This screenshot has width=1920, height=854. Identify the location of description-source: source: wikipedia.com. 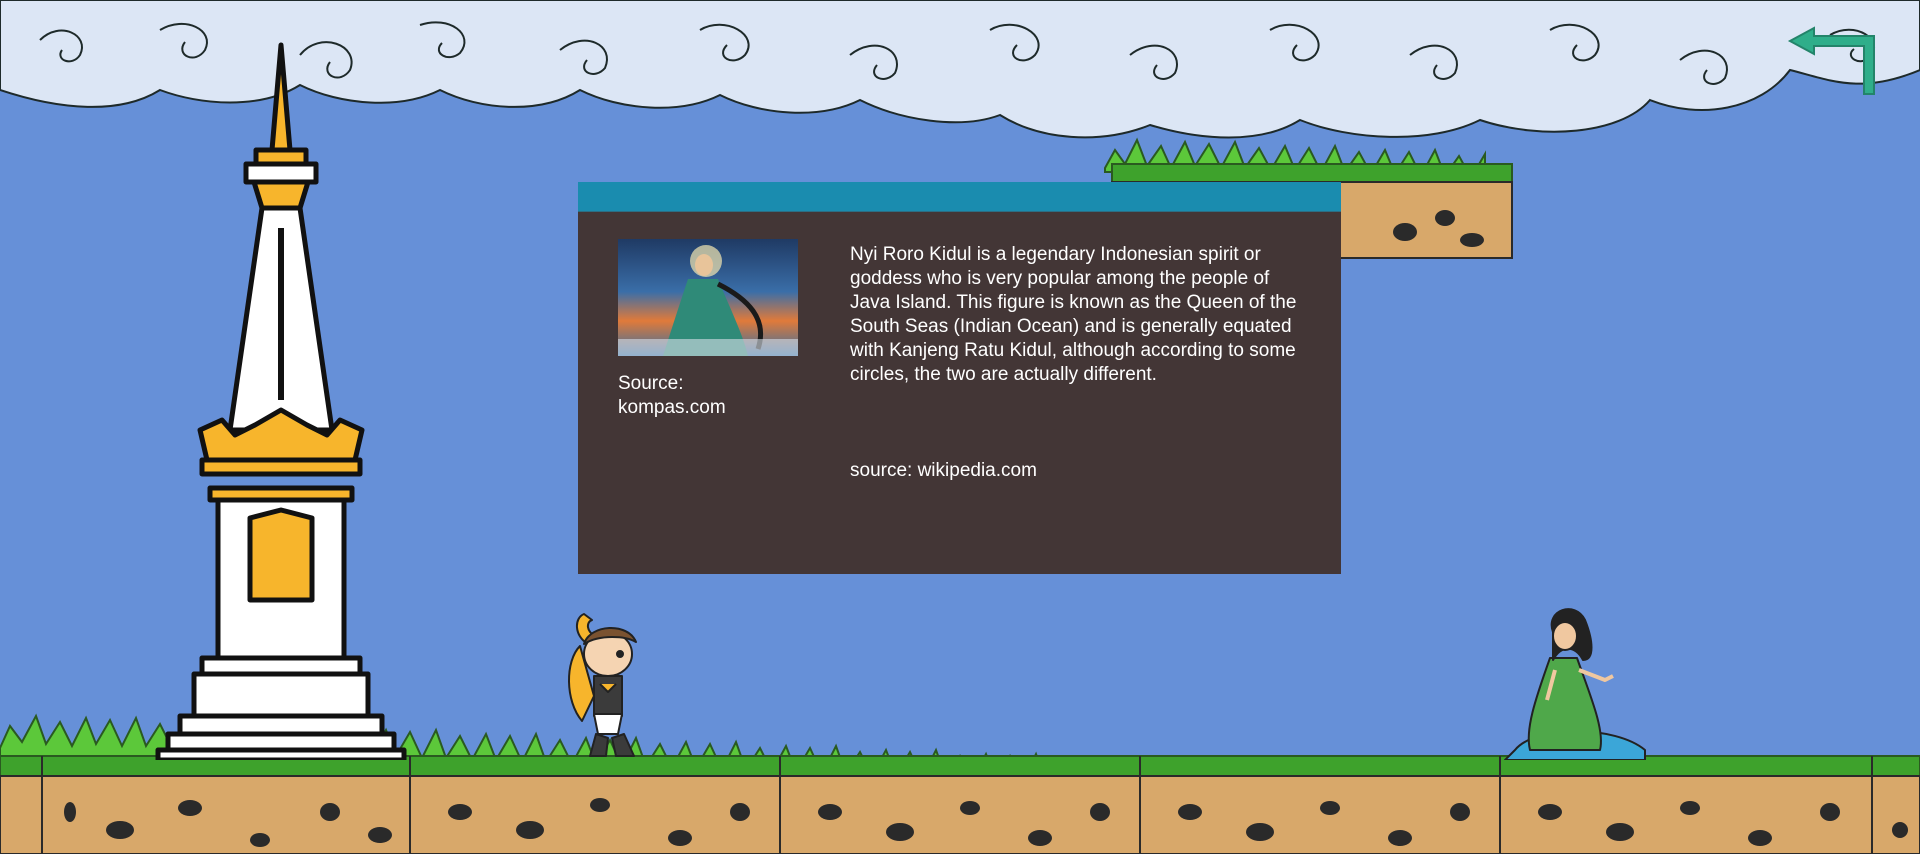
(943, 470).